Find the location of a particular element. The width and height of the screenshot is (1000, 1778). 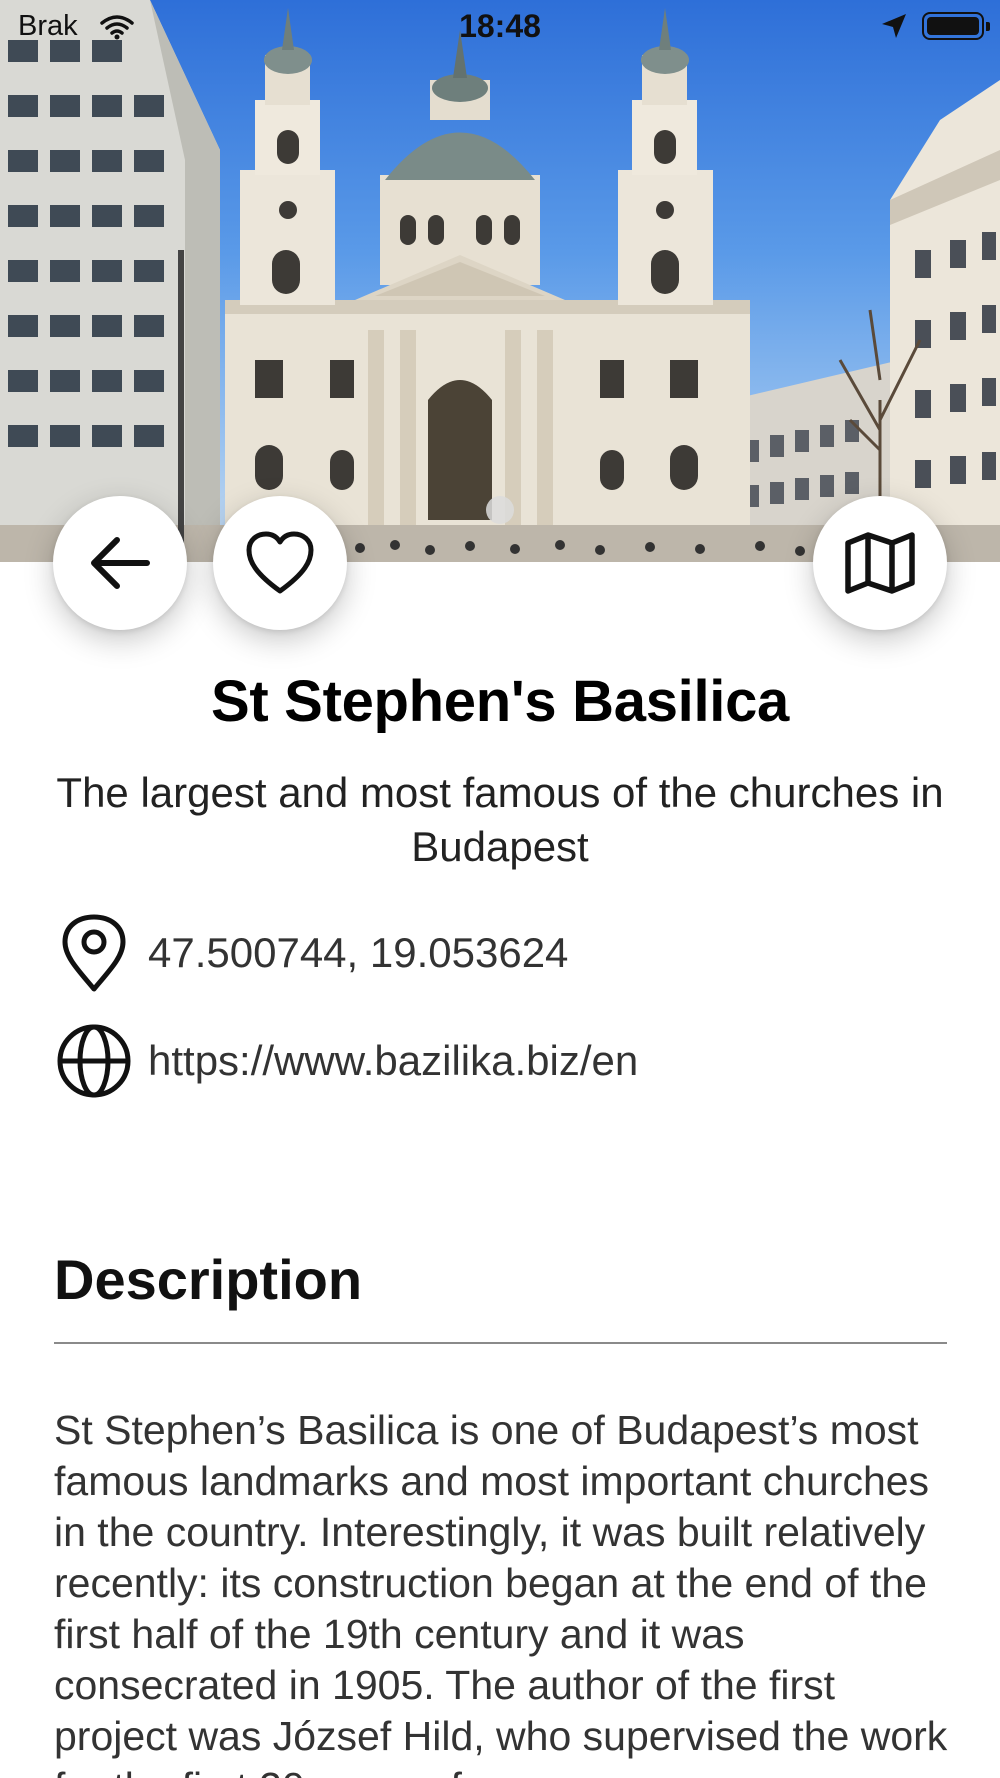

coordinates-row: 47.500744, 19.053624 is located at coordinates (311, 953).